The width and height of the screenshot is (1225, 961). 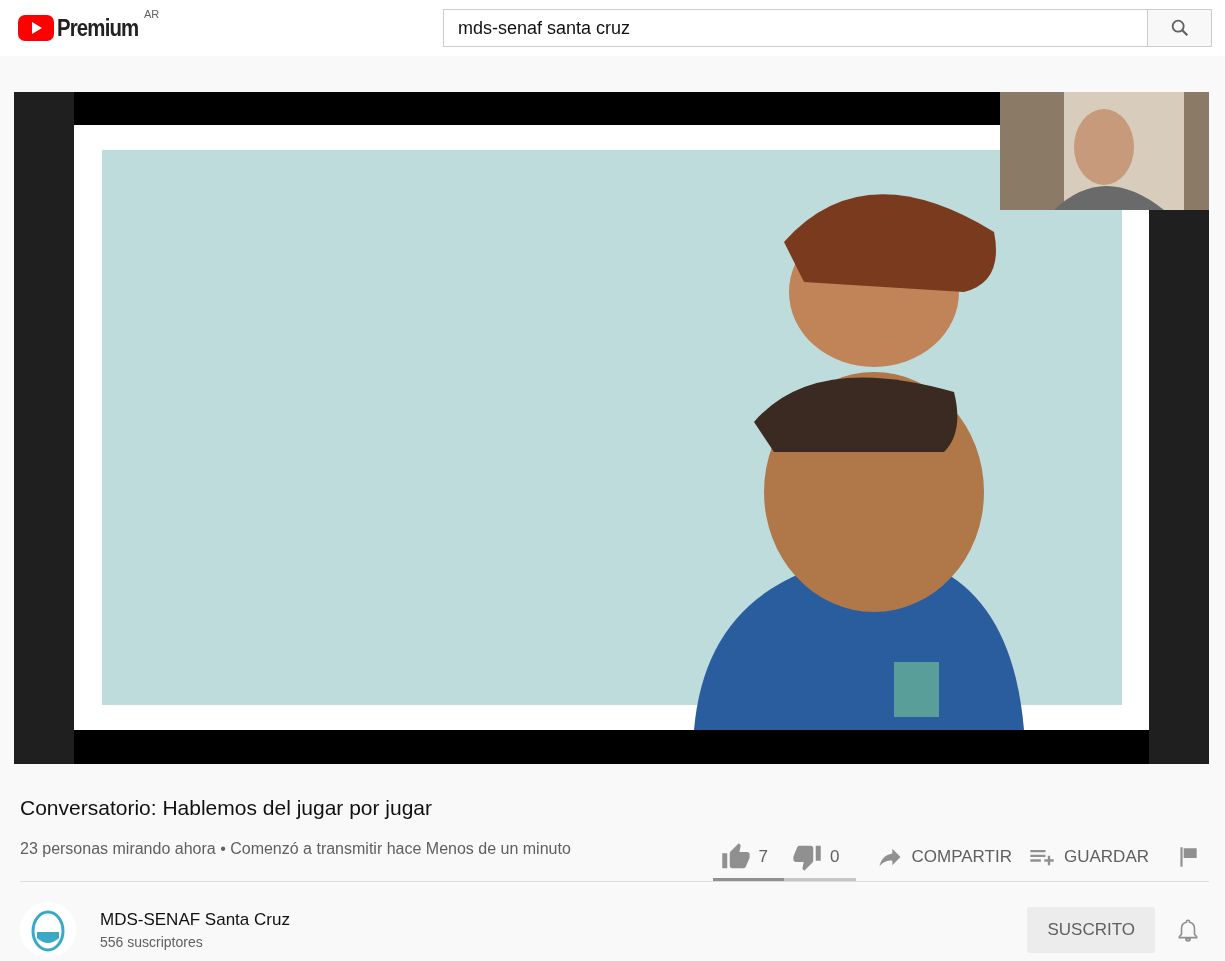 What do you see at coordinates (795, 28) in the screenshot?
I see `search-field: mds-senaf santa cruz` at bounding box center [795, 28].